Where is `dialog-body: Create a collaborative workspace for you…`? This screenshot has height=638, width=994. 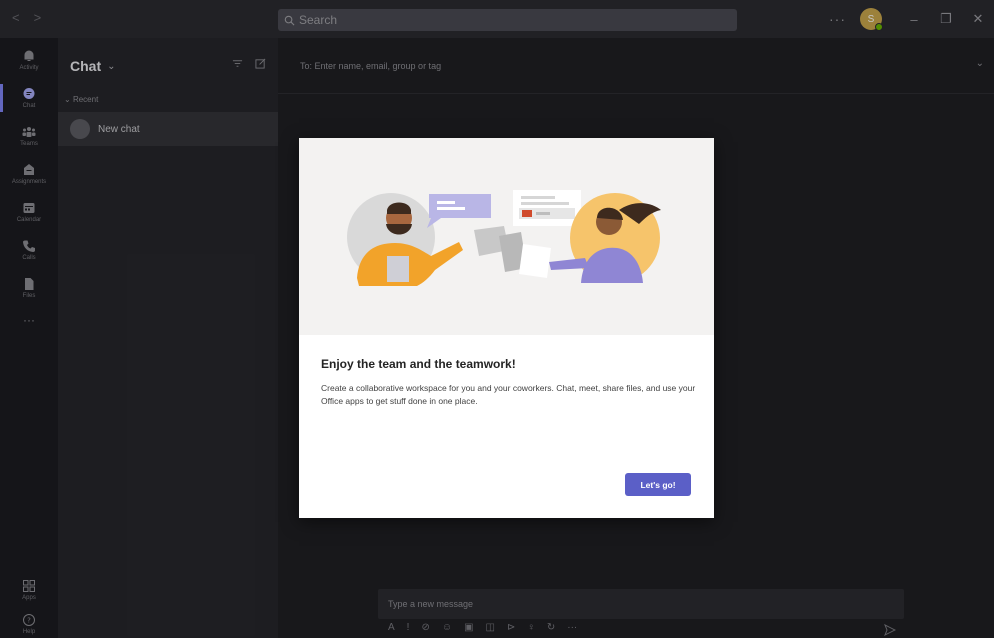
dialog-body: Create a collaborative workspace for you… is located at coordinates (508, 394).